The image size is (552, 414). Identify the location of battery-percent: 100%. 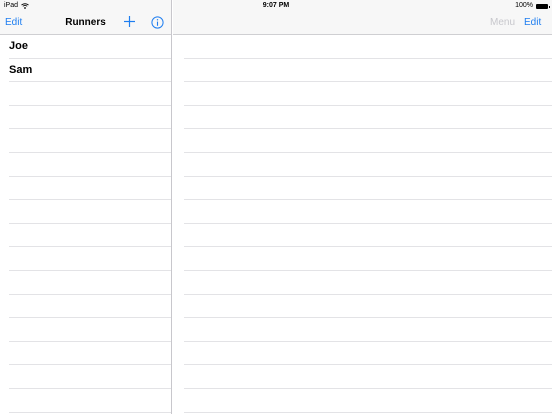
(524, 5).